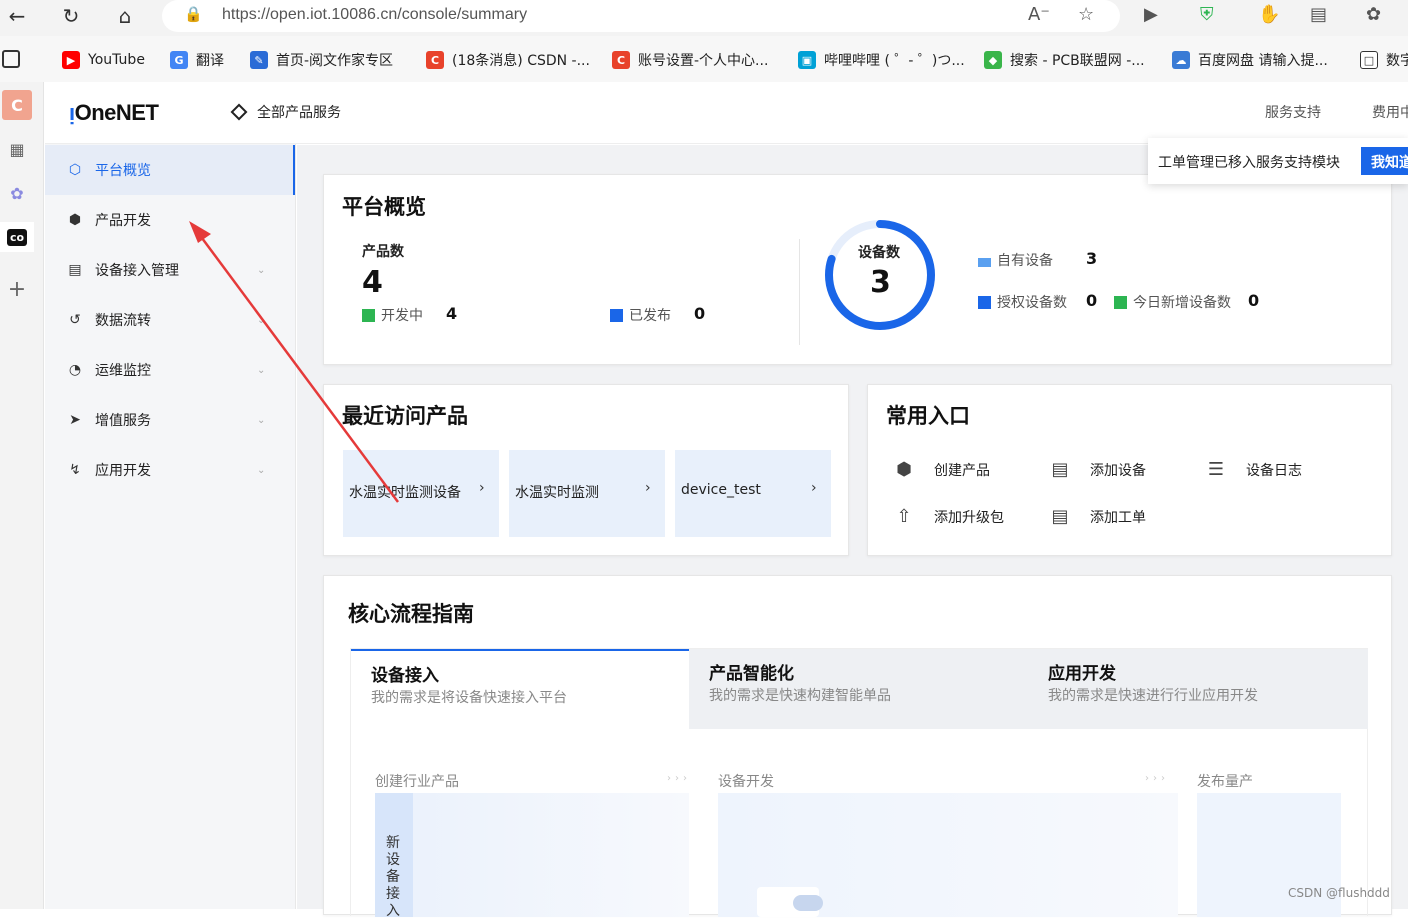  I want to click on common-entries-card: 常用入口 ⬢ 创建产品 ▤ 添加设备 ☰ 设备日志 ⇧ 添加升级包 ▤ 添加工单, so click(1129, 470).